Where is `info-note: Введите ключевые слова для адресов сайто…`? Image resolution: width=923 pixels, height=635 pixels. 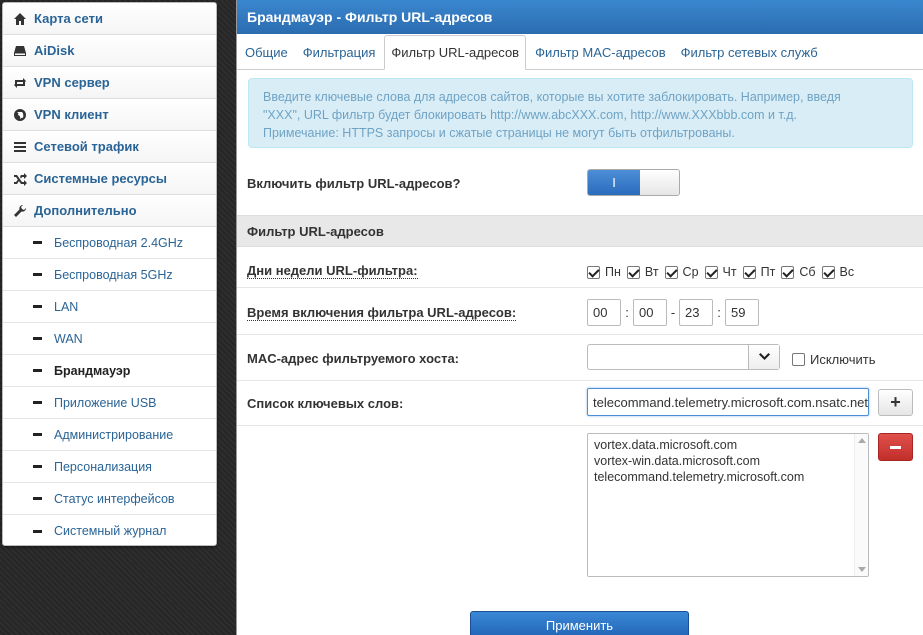 info-note: Введите ключевые слова для адресов сайто… is located at coordinates (580, 113).